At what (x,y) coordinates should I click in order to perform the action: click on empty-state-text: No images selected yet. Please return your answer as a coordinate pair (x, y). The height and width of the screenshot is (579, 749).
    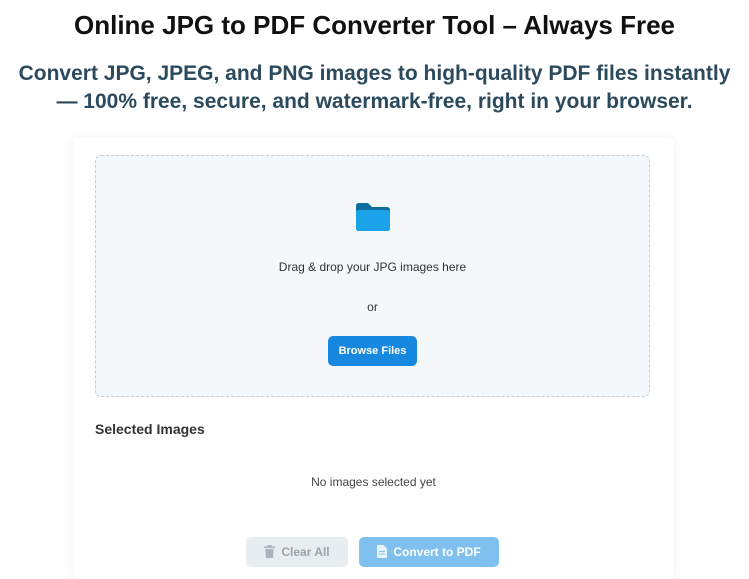
    Looking at the image, I should click on (373, 482).